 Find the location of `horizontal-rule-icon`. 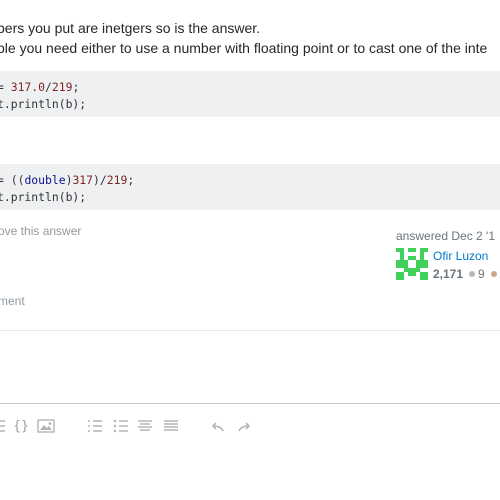

horizontal-rule-icon is located at coordinates (171, 426).